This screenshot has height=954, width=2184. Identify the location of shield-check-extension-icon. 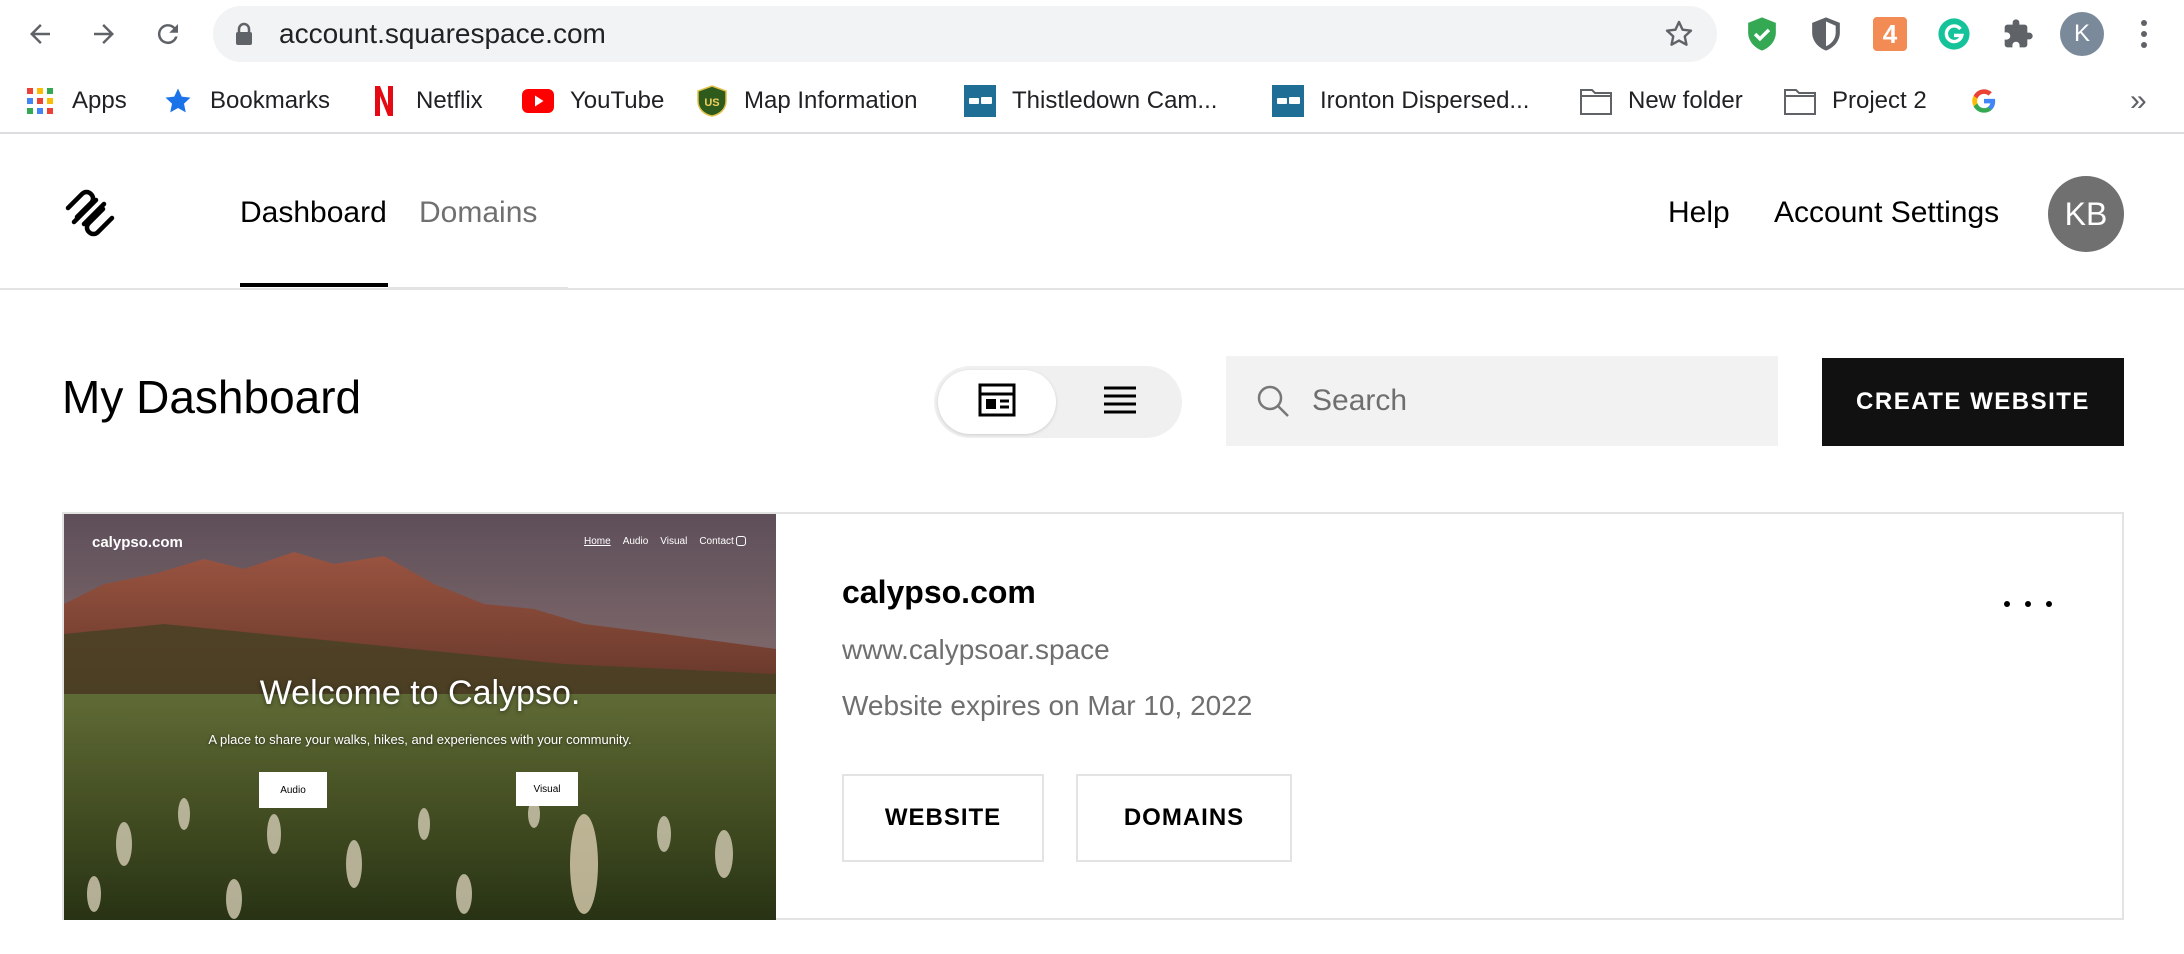
(1762, 34).